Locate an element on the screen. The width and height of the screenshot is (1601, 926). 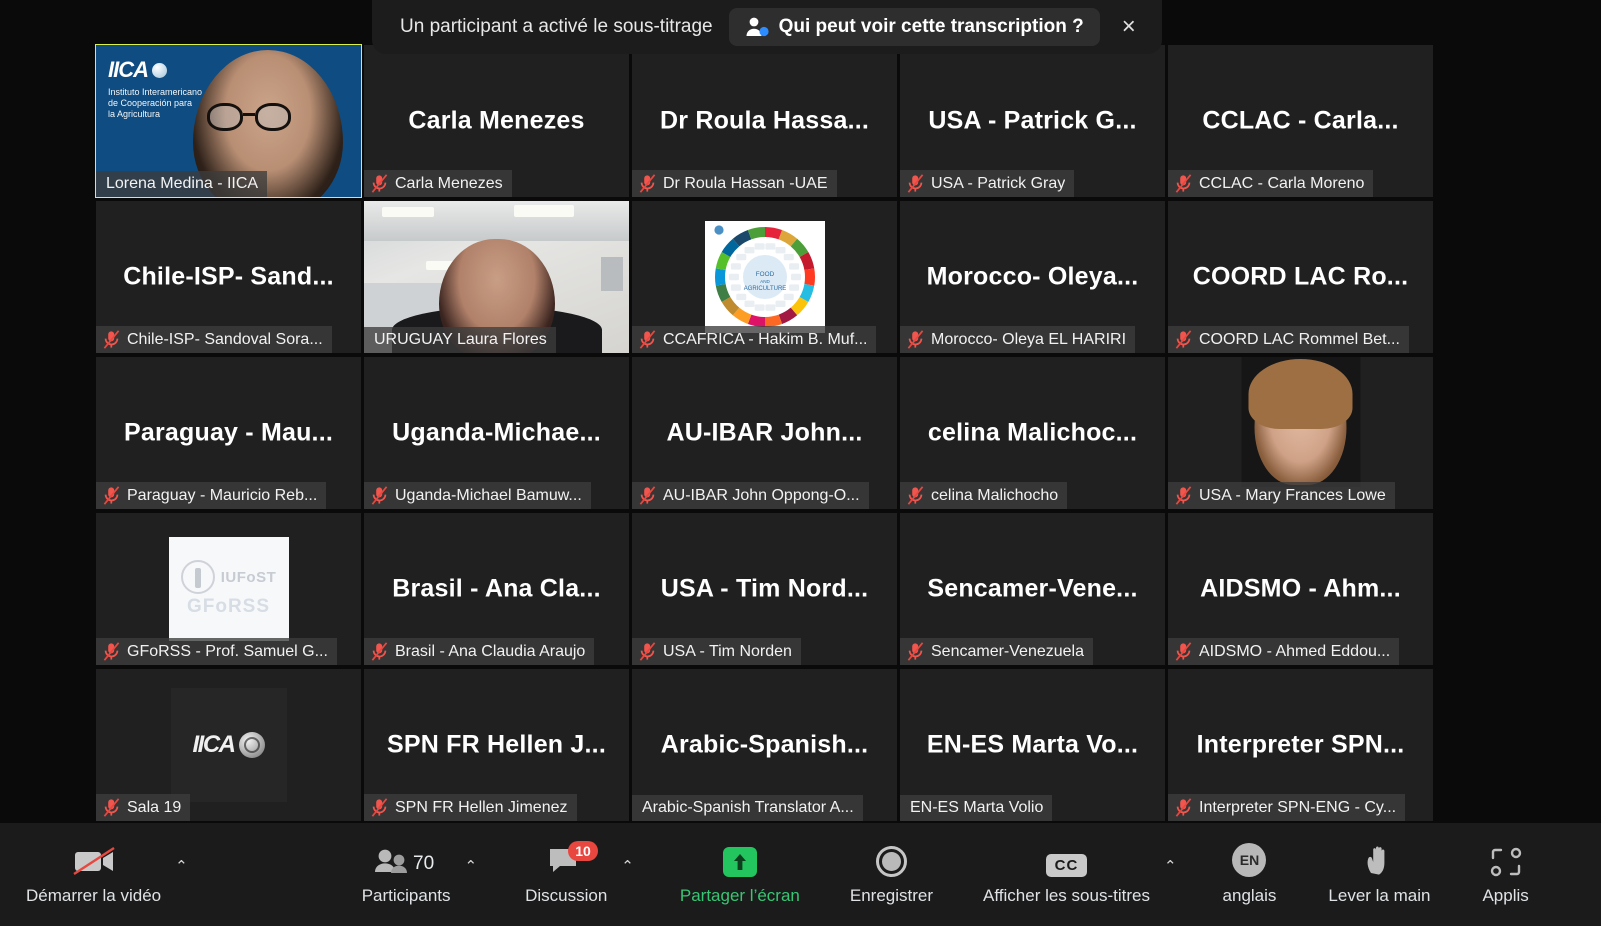
svg-text: AGRICULTURE is located at coordinates (764, 289).